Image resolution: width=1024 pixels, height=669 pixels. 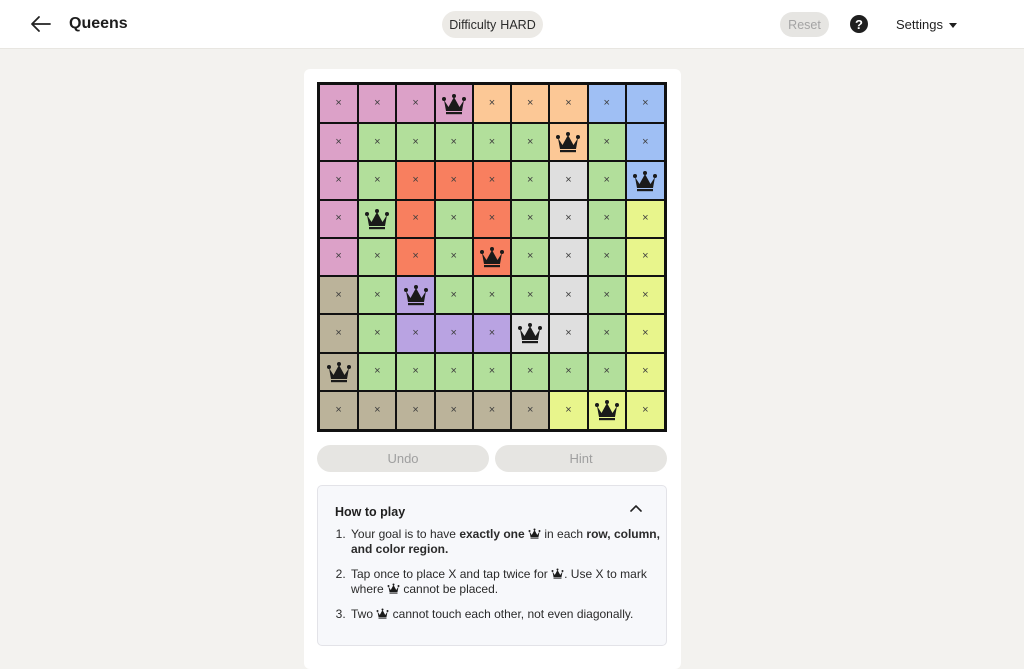 What do you see at coordinates (41, 24) in the screenshot?
I see `back-arrow-icon` at bounding box center [41, 24].